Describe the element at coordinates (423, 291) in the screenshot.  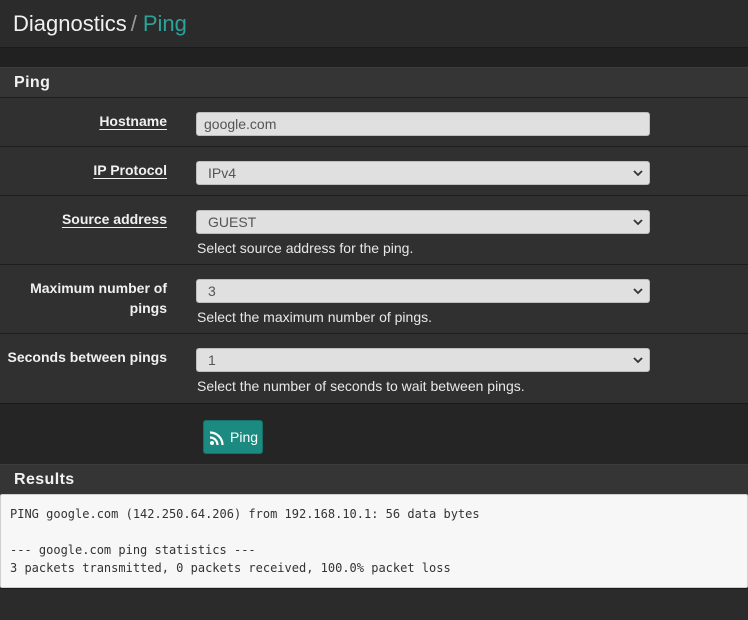
I see `max-pings-select: 3` at that location.